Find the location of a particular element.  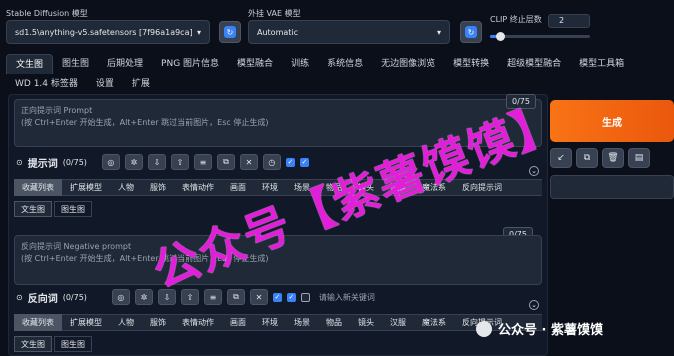

prompt-title: 提示词 is located at coordinates (42, 164).